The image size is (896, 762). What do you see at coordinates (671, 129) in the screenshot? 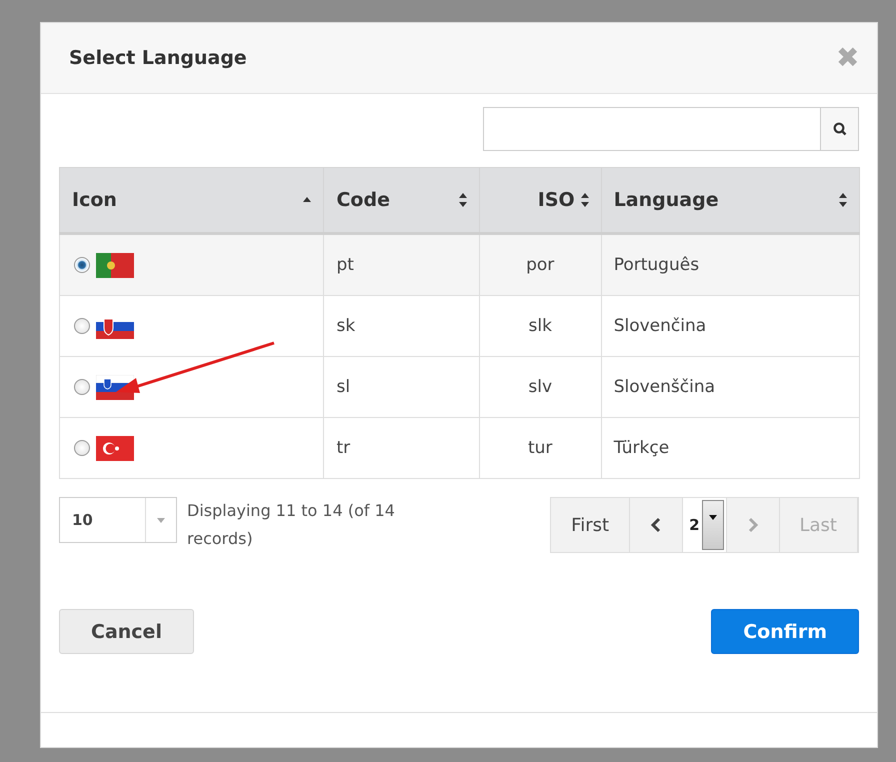
I see `search-field` at bounding box center [671, 129].